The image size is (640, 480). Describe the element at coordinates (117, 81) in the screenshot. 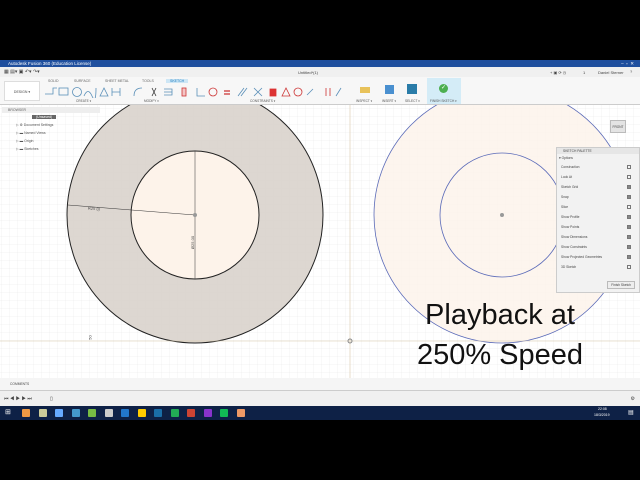

I see `tab-sheet-metal: SHEET METAL` at that location.